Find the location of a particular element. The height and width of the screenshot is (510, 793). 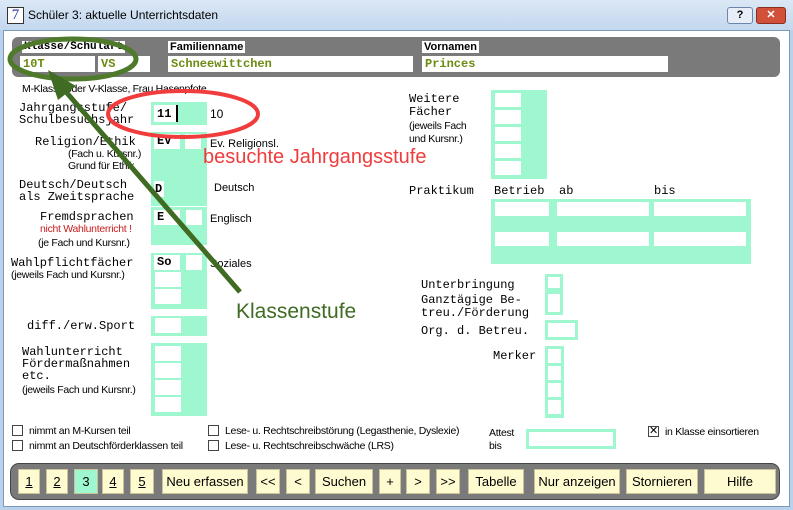

red-ellipse is located at coordinates (183, 114).